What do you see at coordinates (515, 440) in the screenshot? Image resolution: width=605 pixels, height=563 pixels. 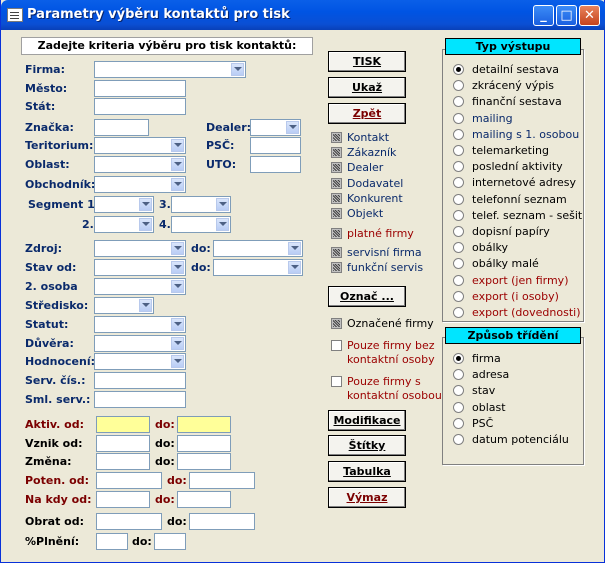 I see `trideni-radio: datum potenciálu` at bounding box center [515, 440].